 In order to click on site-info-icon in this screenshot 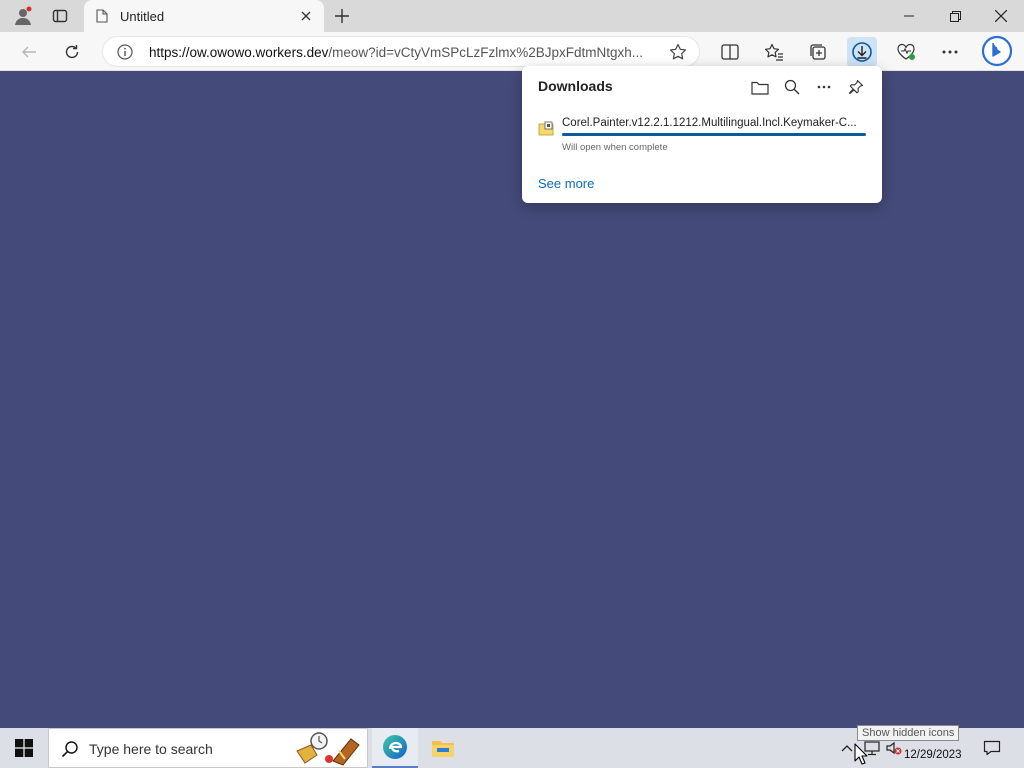, I will do `click(125, 54)`.